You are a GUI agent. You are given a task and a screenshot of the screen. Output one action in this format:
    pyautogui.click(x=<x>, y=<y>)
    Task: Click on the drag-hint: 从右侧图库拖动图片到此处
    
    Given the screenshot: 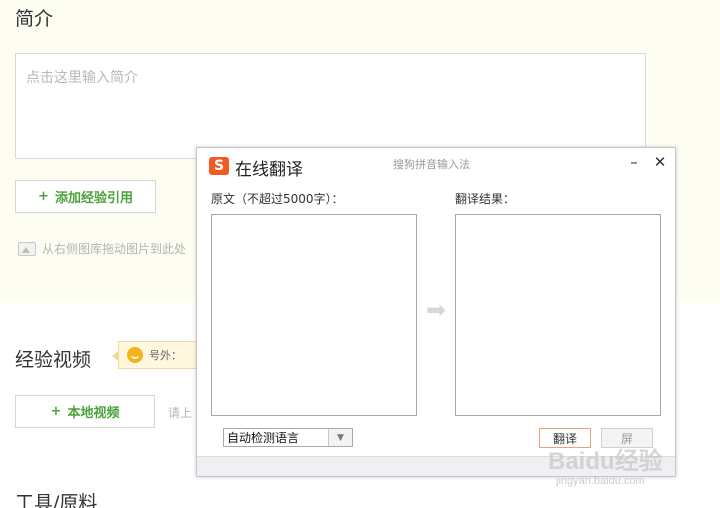 What is the action you would take?
    pyautogui.click(x=102, y=248)
    